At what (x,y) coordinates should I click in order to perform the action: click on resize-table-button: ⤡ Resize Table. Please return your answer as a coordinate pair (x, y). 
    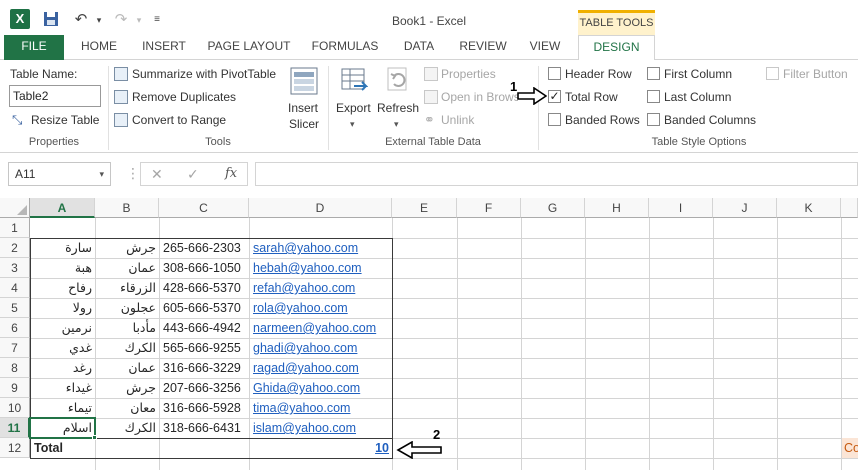
    Looking at the image, I should click on (62, 120).